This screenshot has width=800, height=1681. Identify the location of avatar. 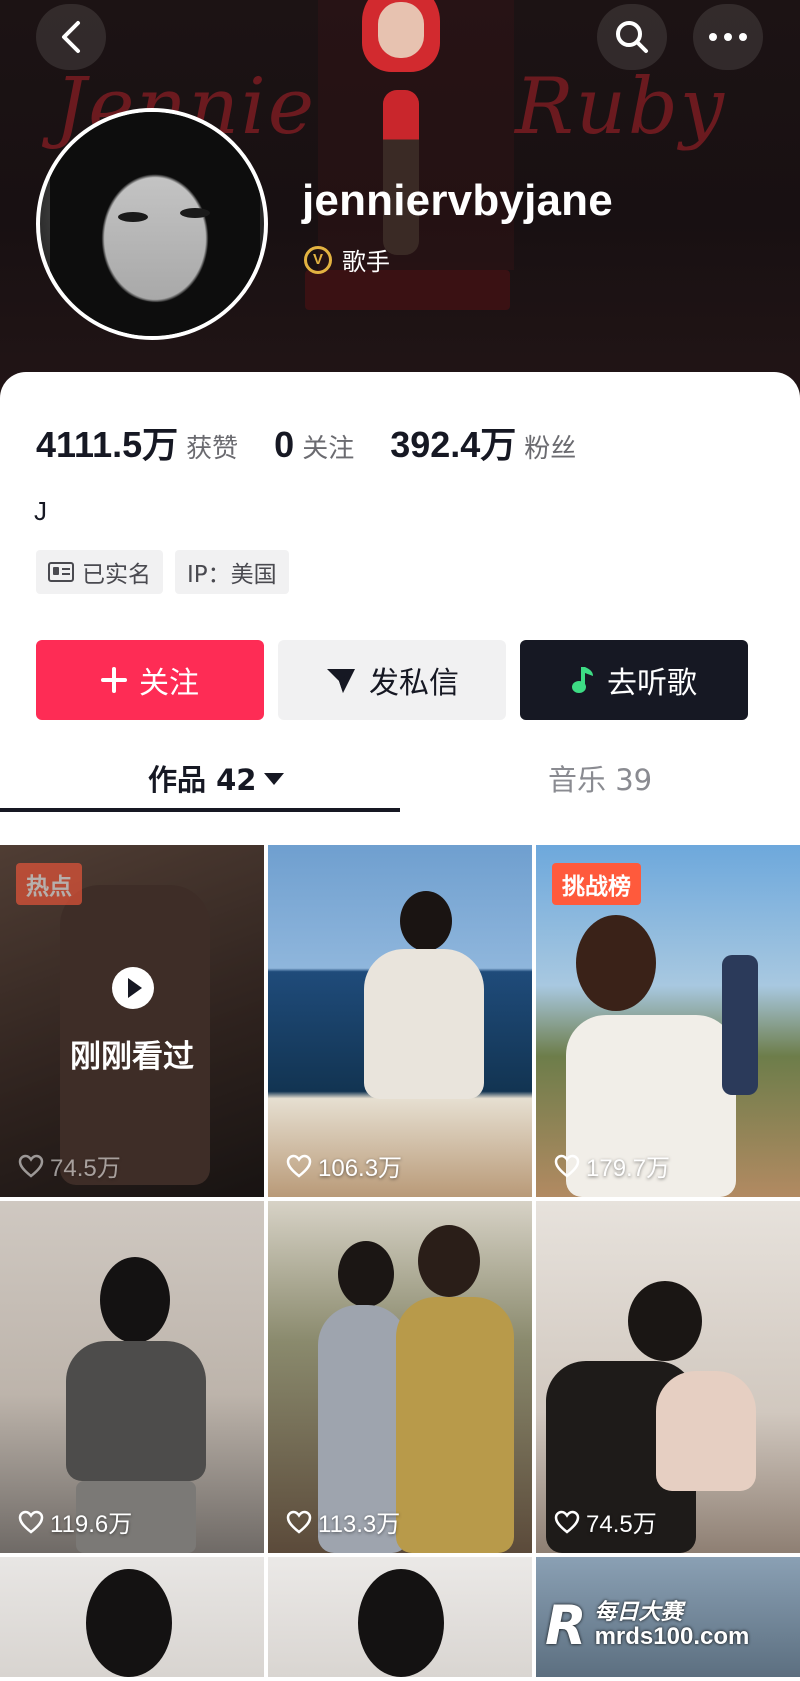
(152, 224).